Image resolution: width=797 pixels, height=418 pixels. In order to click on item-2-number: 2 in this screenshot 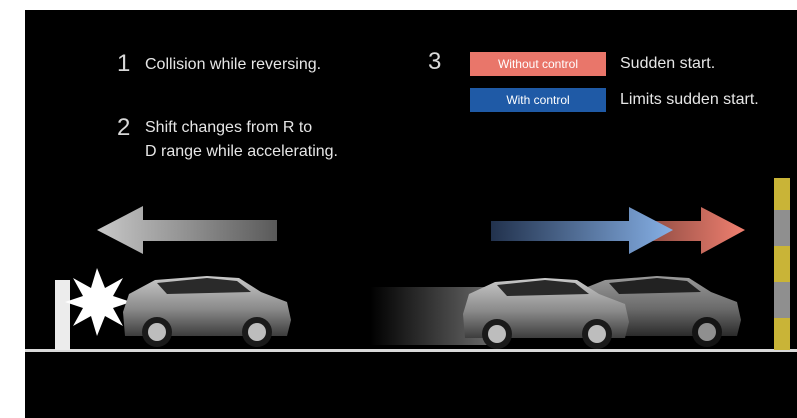, I will do `click(124, 127)`.